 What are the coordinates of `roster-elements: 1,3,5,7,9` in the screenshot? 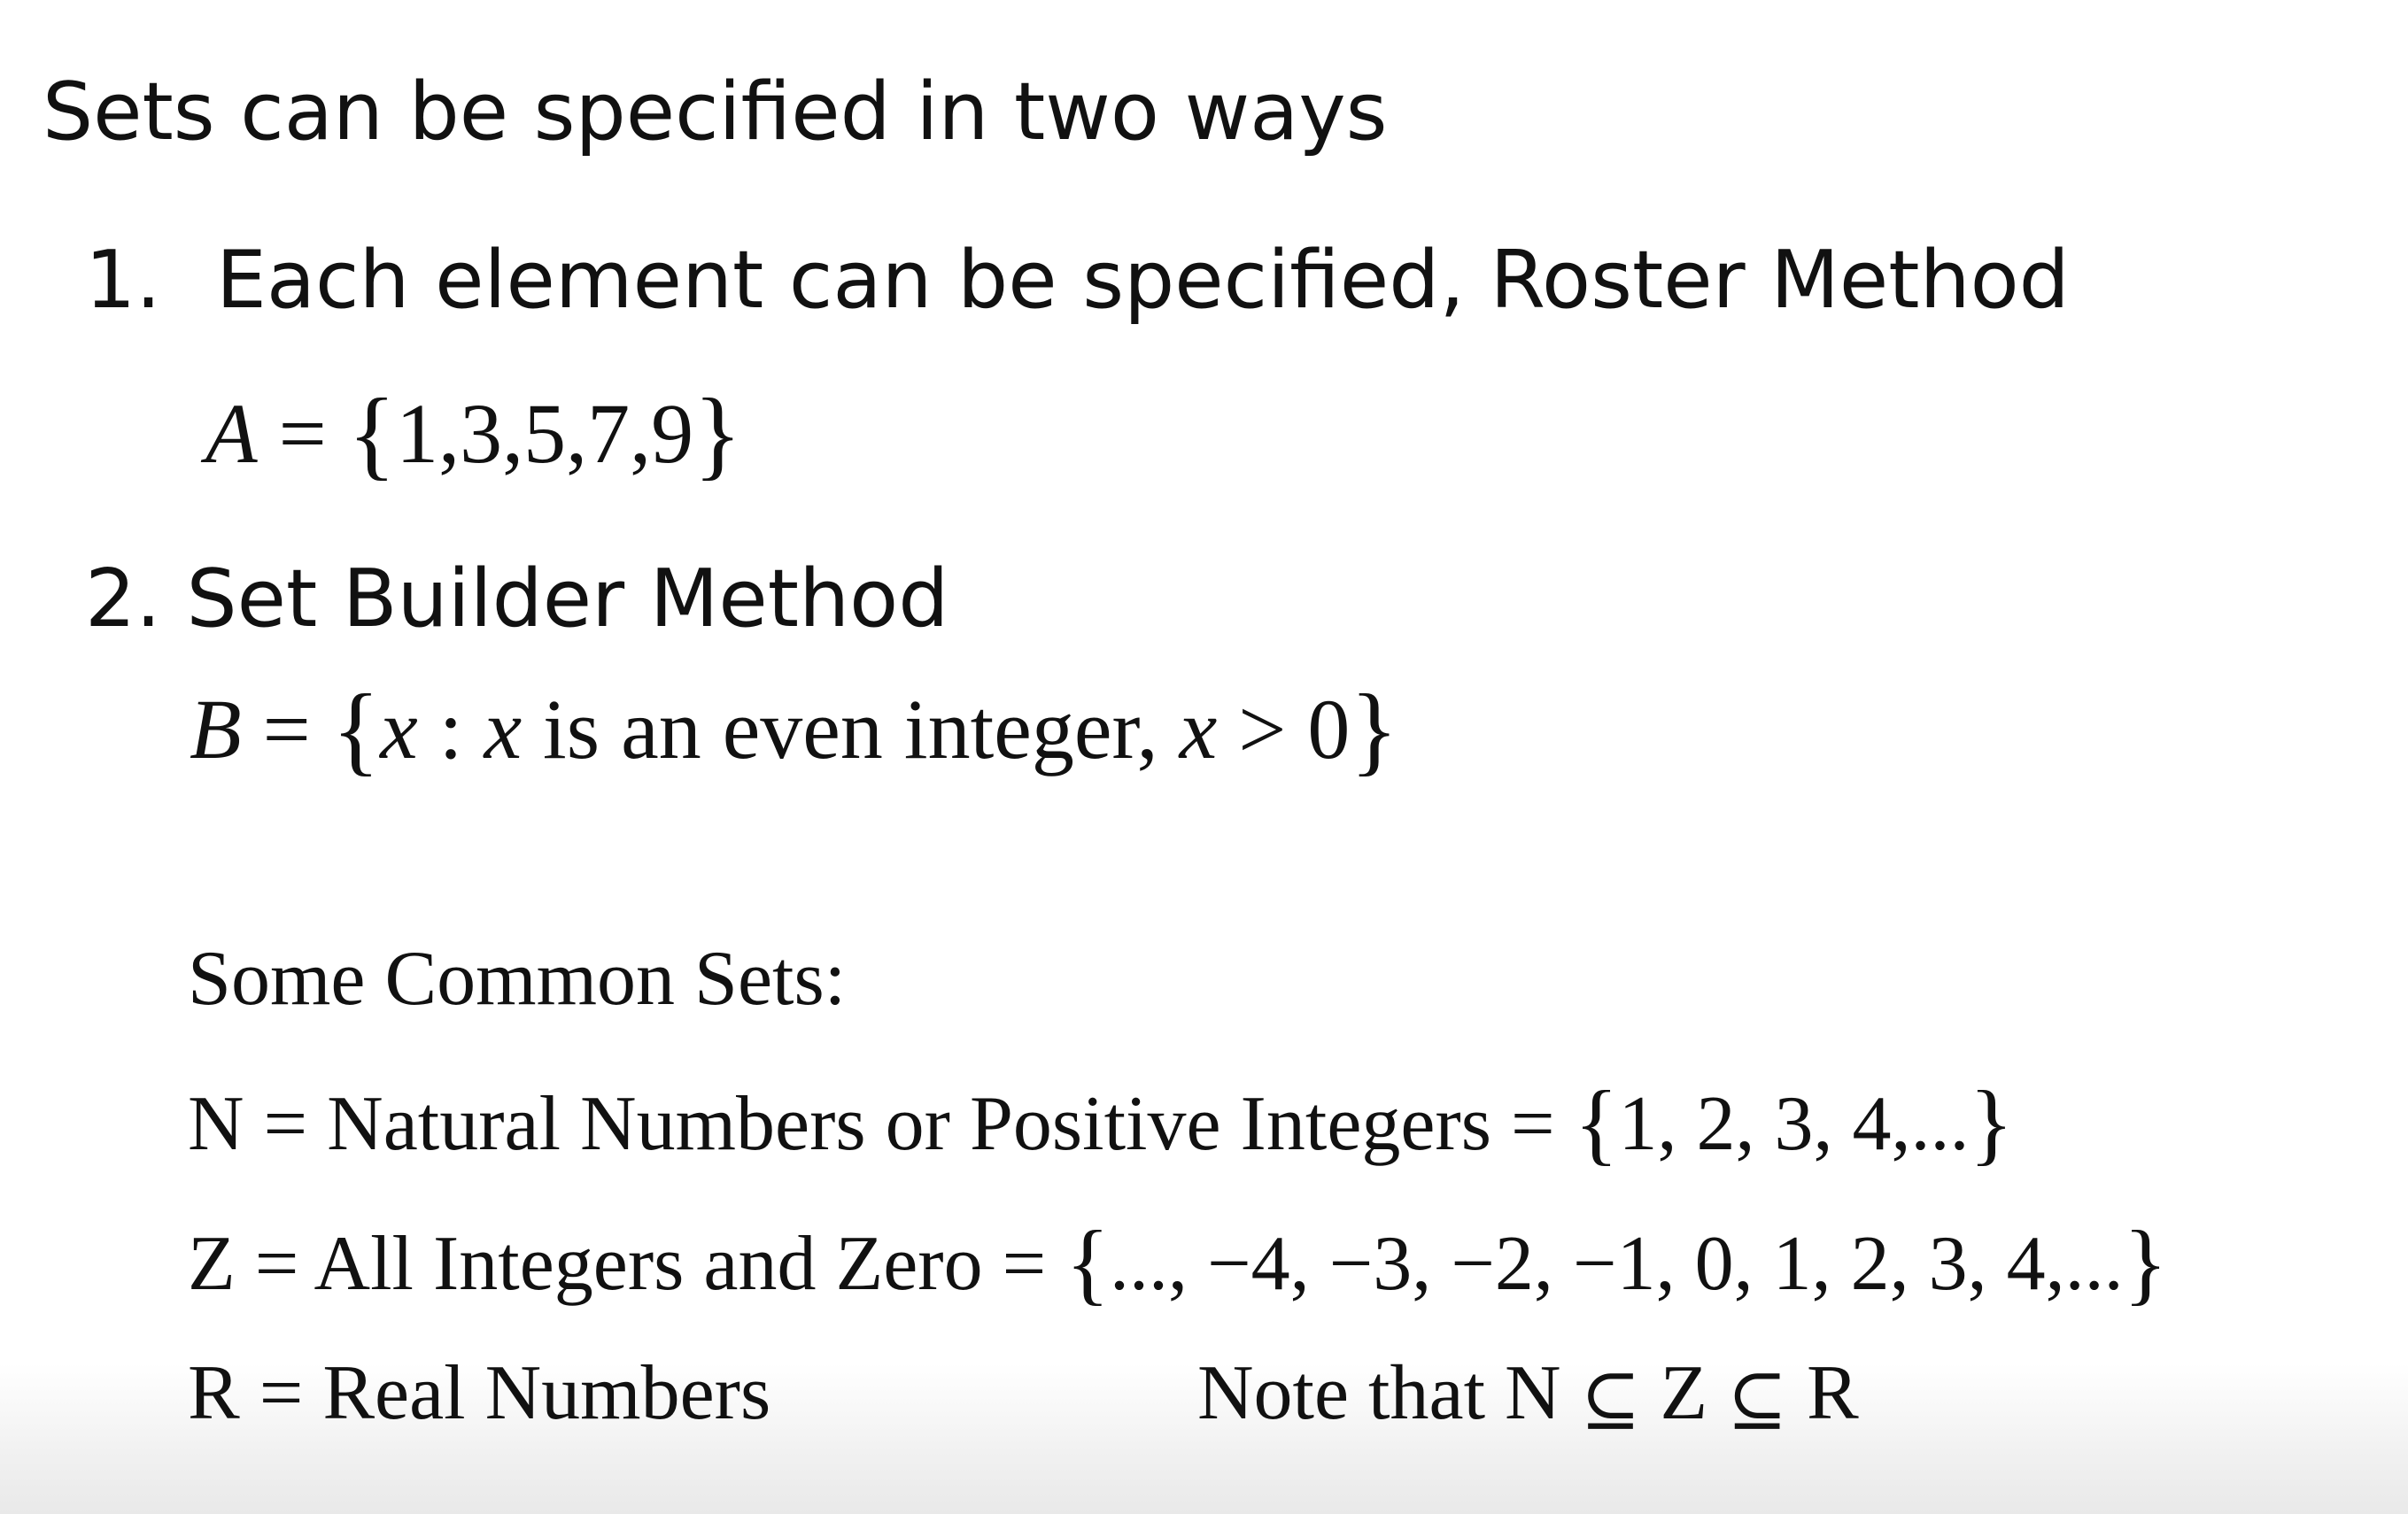 It's located at (545, 434).